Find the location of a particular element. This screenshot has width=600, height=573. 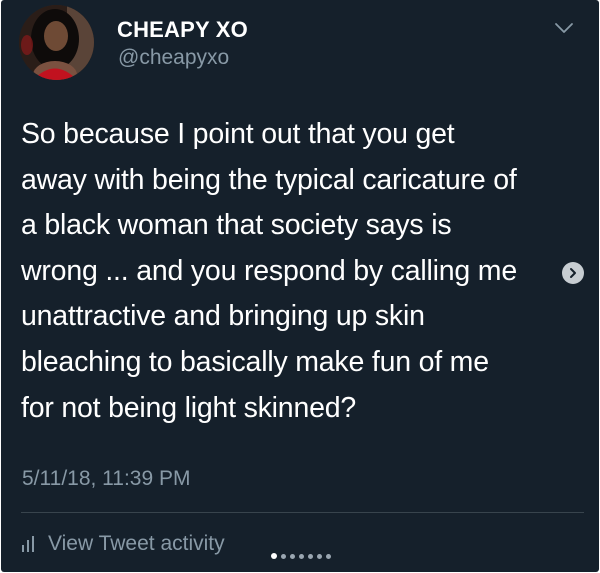

bar-chart-icon is located at coordinates (28, 544).